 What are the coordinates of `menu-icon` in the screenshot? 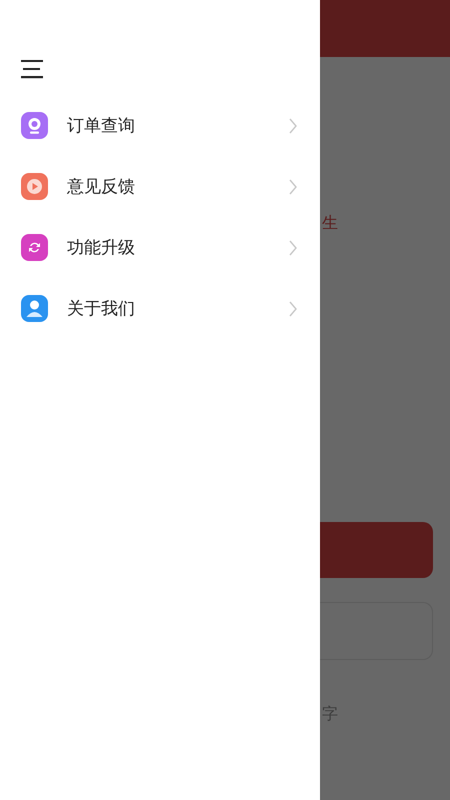 It's located at (32, 69).